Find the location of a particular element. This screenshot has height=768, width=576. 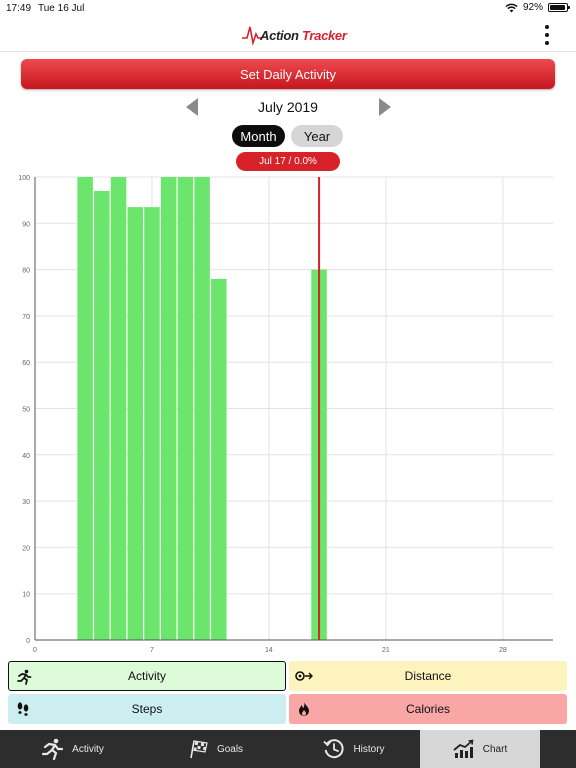

status-bar: 17:49 Tue 16 Jul 92% is located at coordinates (288, 9).